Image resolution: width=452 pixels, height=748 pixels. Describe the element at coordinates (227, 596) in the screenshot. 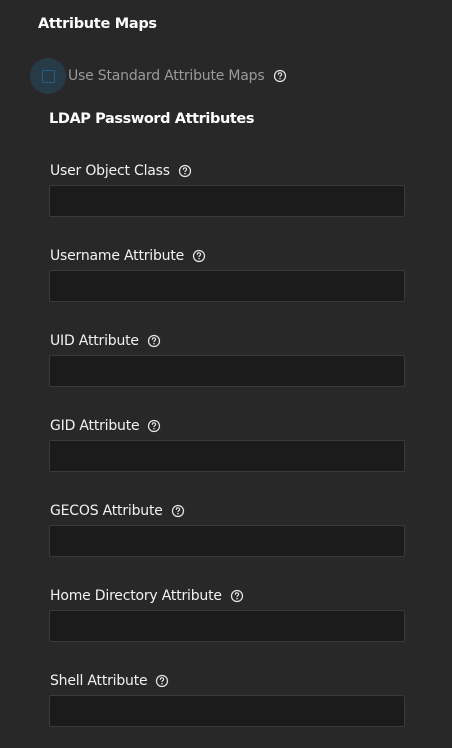

I see `field-label-row: Home Directory Attribute` at that location.